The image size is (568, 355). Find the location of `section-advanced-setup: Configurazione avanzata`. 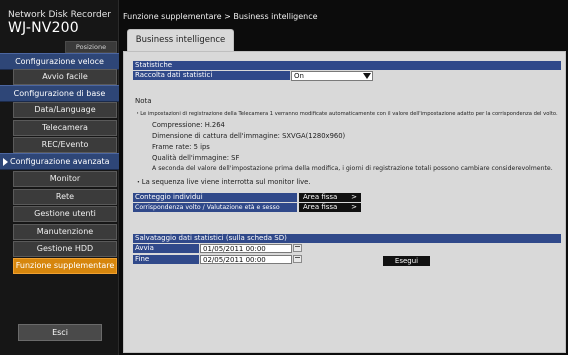

section-advanced-setup: Configurazione avanzata is located at coordinates (59, 161).